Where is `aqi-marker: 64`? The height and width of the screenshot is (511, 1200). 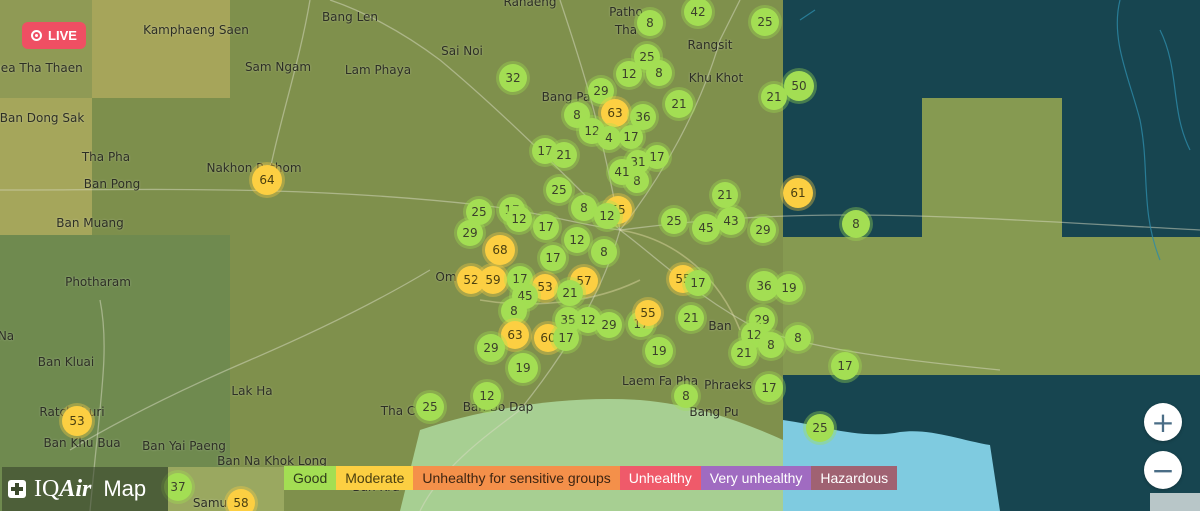 aqi-marker: 64 is located at coordinates (267, 180).